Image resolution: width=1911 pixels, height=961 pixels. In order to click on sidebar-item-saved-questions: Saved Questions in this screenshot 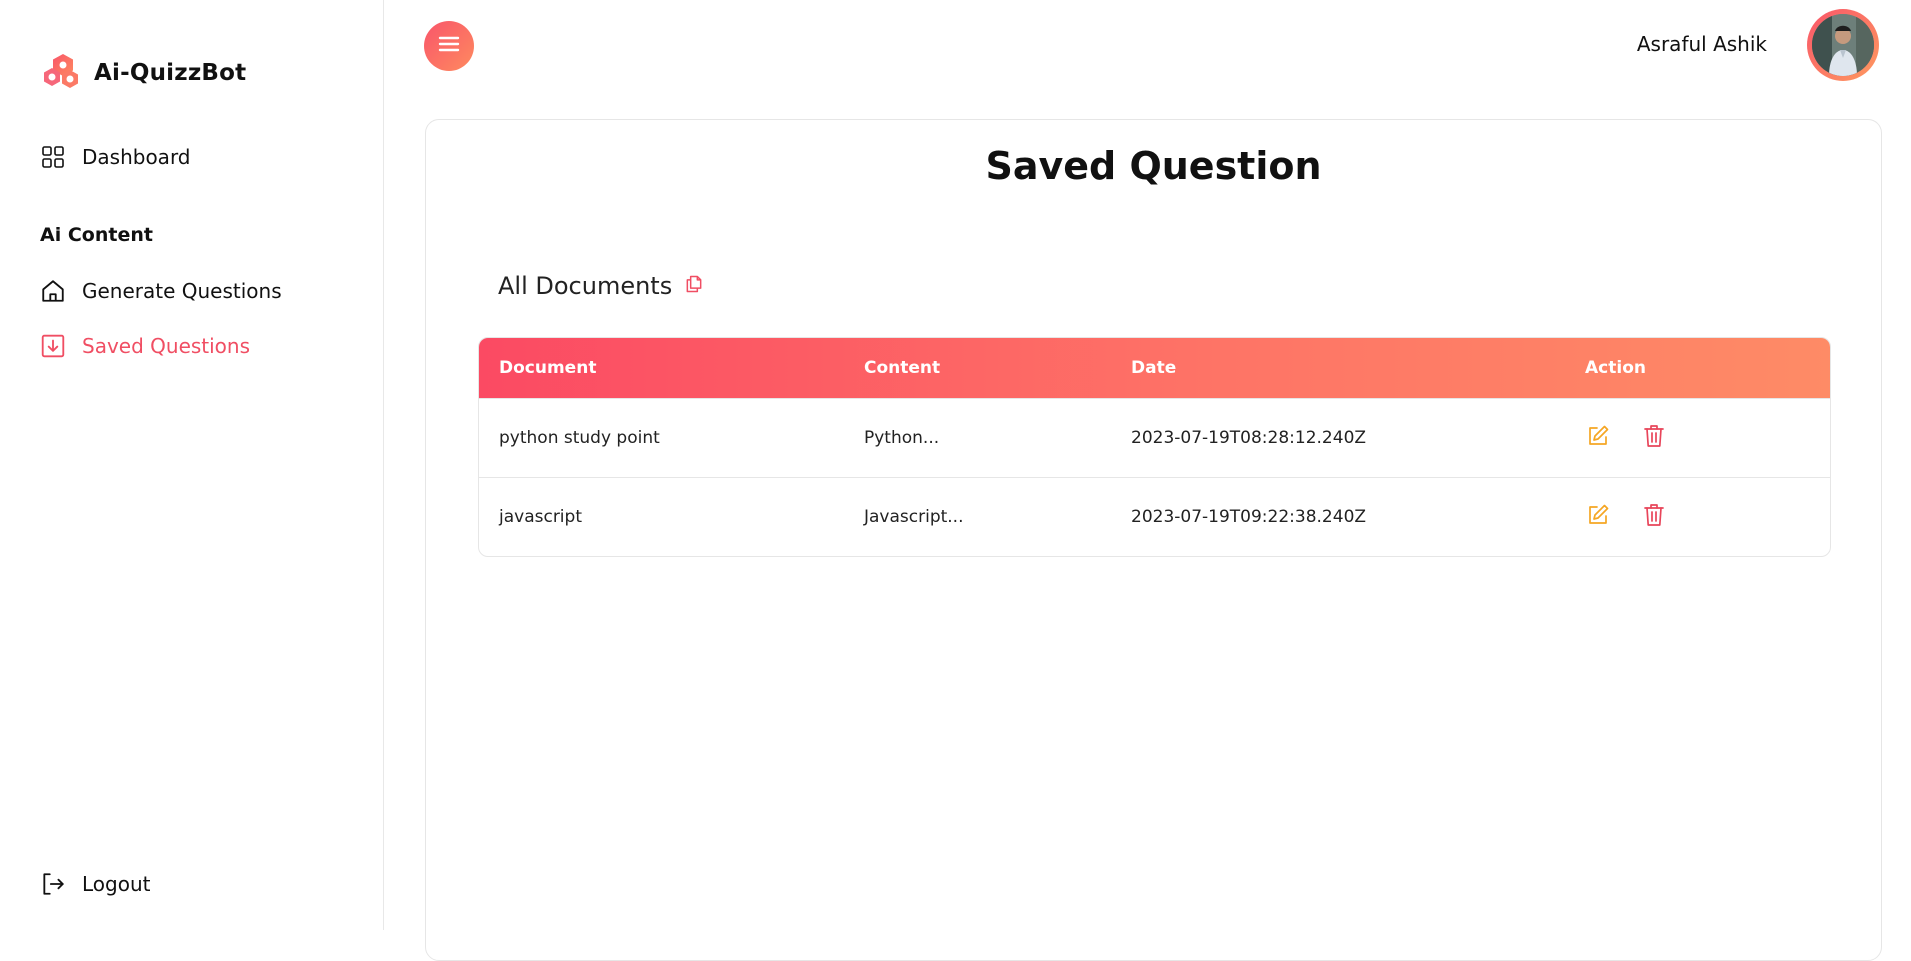, I will do `click(145, 346)`.